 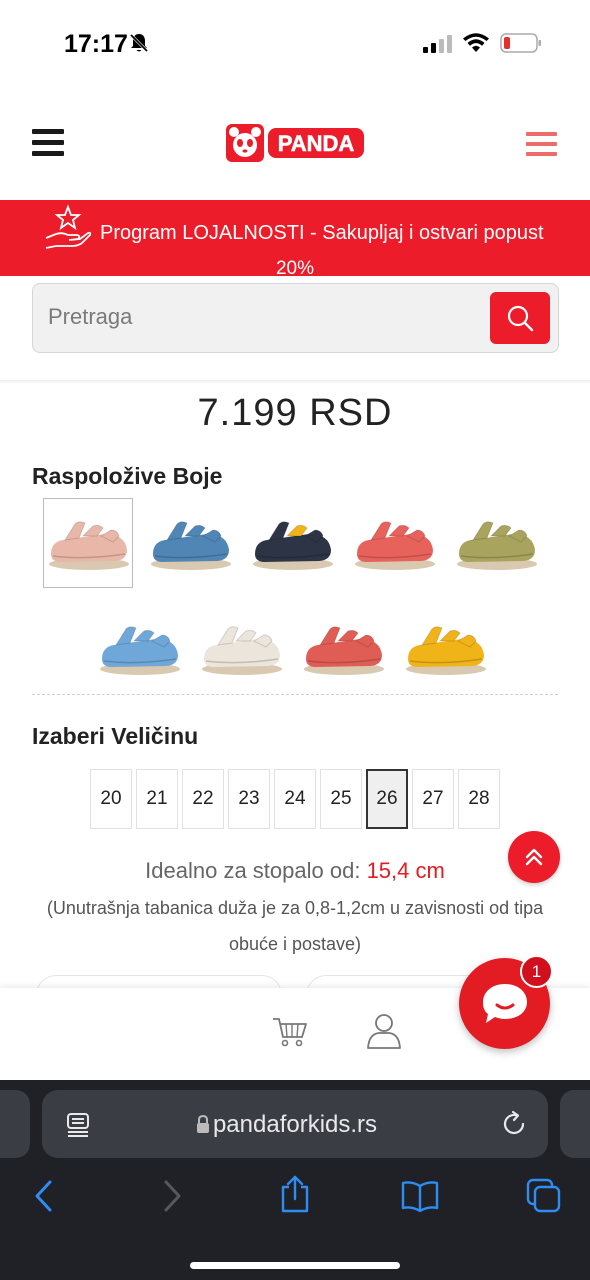 What do you see at coordinates (514, 1124) in the screenshot?
I see `reload-icon` at bounding box center [514, 1124].